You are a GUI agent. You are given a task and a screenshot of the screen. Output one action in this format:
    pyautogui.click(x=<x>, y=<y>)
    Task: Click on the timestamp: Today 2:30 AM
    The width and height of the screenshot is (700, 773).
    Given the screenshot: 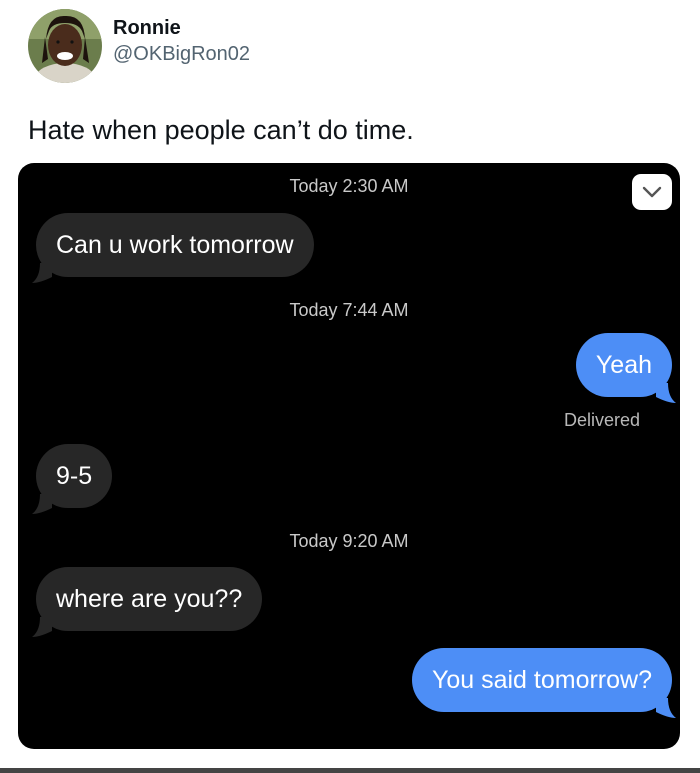 What is the action you would take?
    pyautogui.click(x=349, y=186)
    